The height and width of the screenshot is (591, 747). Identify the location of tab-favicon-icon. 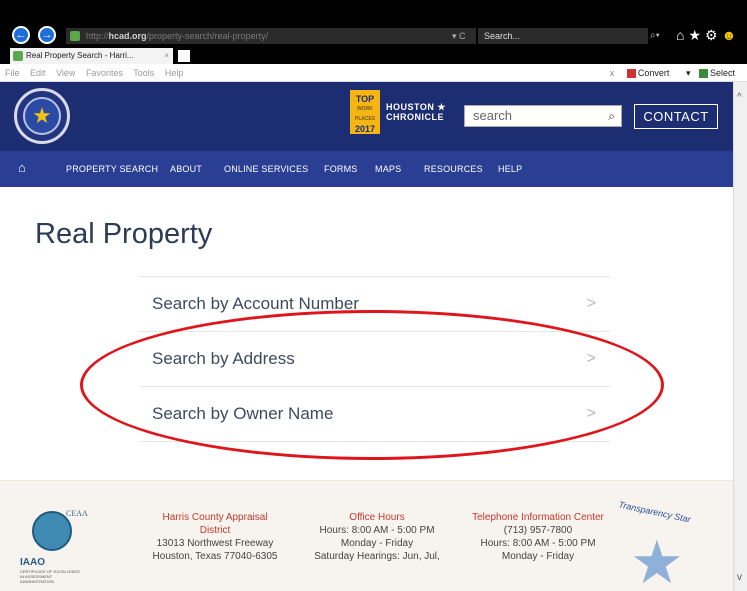
(18, 56).